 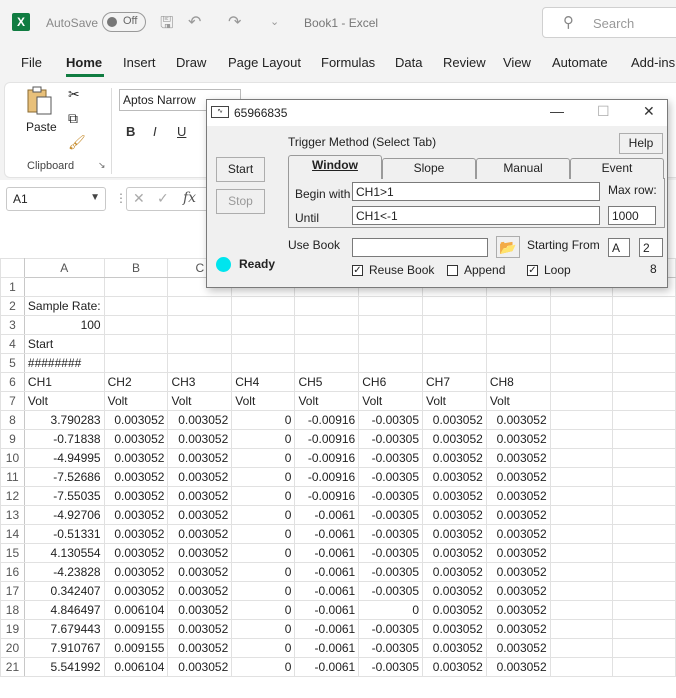 I want to click on row-header: 5, so click(x=12, y=363).